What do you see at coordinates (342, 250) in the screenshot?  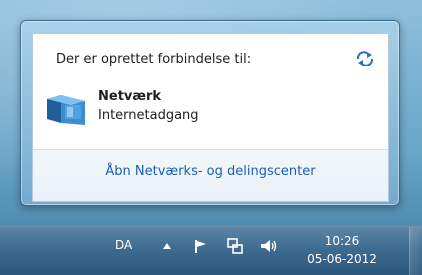 I see `system-clock: 10:26 05-06-2012` at bounding box center [342, 250].